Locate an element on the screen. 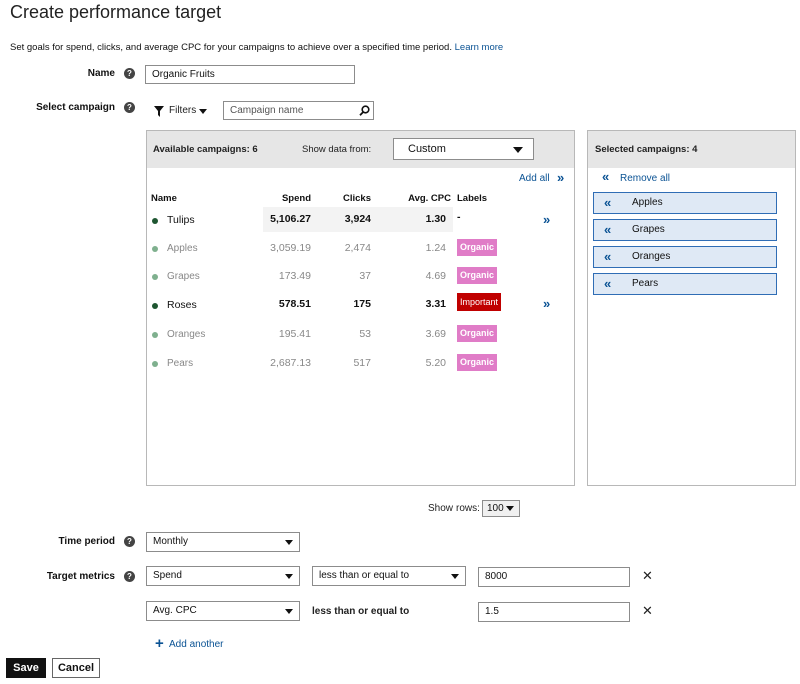 The height and width of the screenshot is (684, 800). name-label: Name is located at coordinates (101, 73).